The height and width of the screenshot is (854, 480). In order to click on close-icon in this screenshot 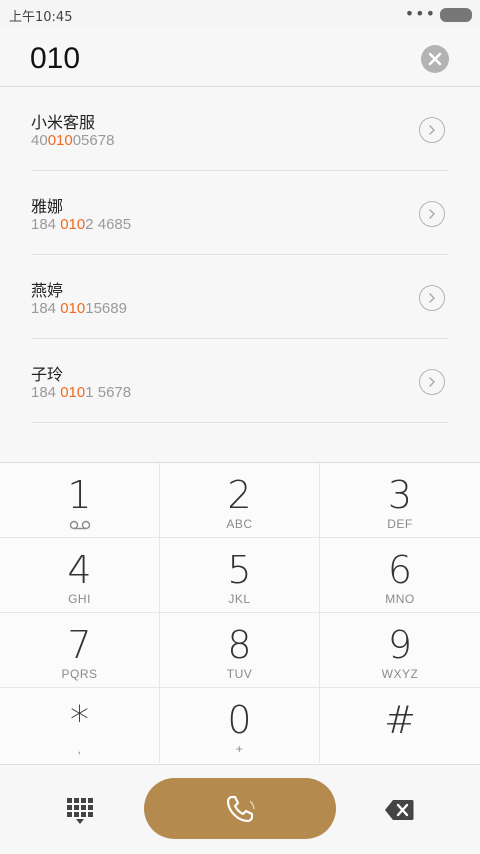, I will do `click(435, 59)`.